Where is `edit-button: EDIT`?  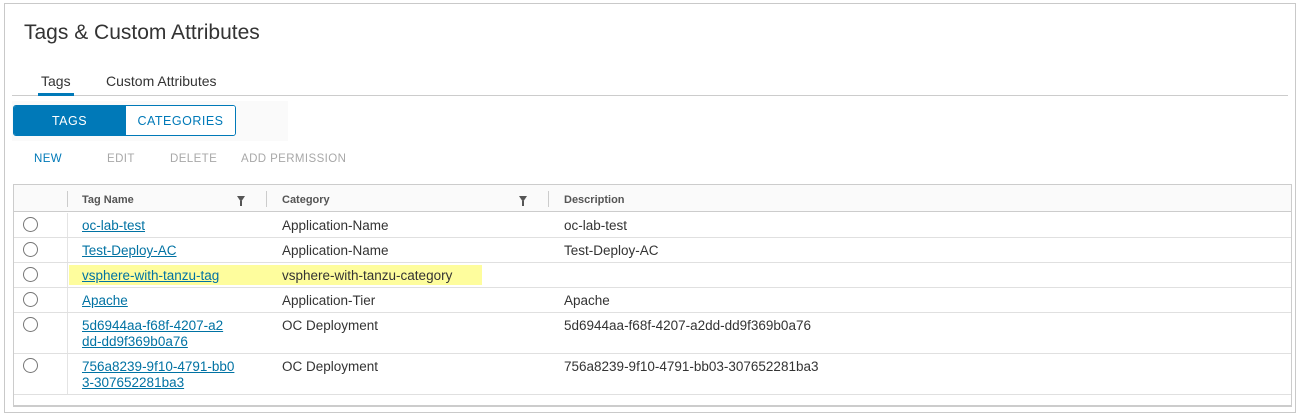
edit-button: EDIT is located at coordinates (121, 159).